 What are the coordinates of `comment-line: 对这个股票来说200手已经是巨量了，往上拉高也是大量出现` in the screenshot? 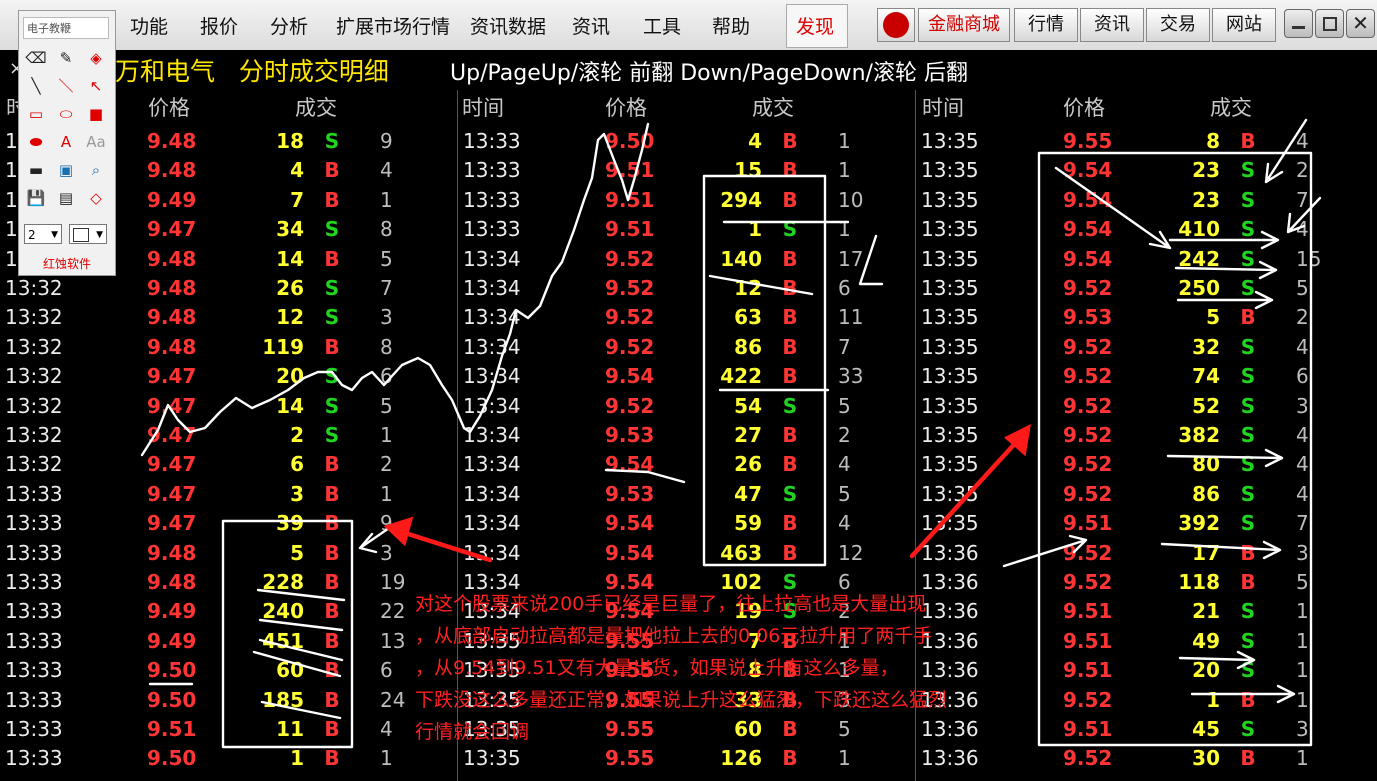 It's located at (671, 604).